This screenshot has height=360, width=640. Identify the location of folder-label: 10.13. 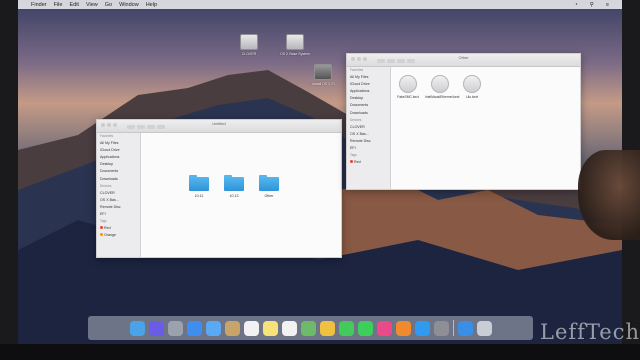
(234, 196).